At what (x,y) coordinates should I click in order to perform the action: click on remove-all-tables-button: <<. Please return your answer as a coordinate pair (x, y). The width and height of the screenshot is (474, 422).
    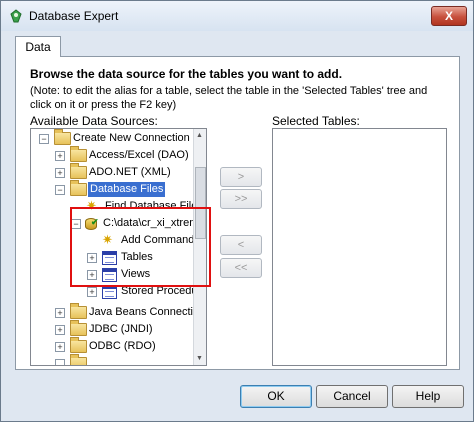
    Looking at the image, I should click on (241, 268).